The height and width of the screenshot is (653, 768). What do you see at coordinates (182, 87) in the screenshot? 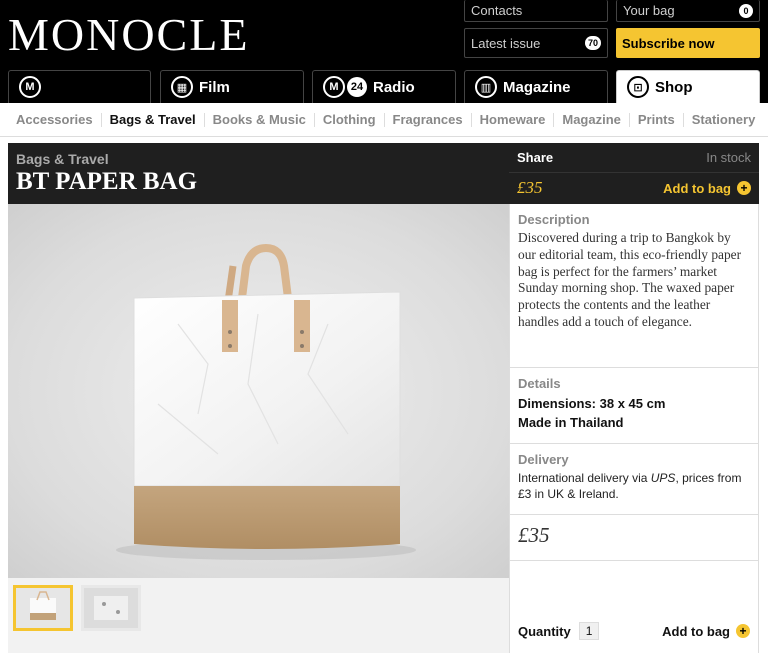
I see `film-icon: ▦` at bounding box center [182, 87].